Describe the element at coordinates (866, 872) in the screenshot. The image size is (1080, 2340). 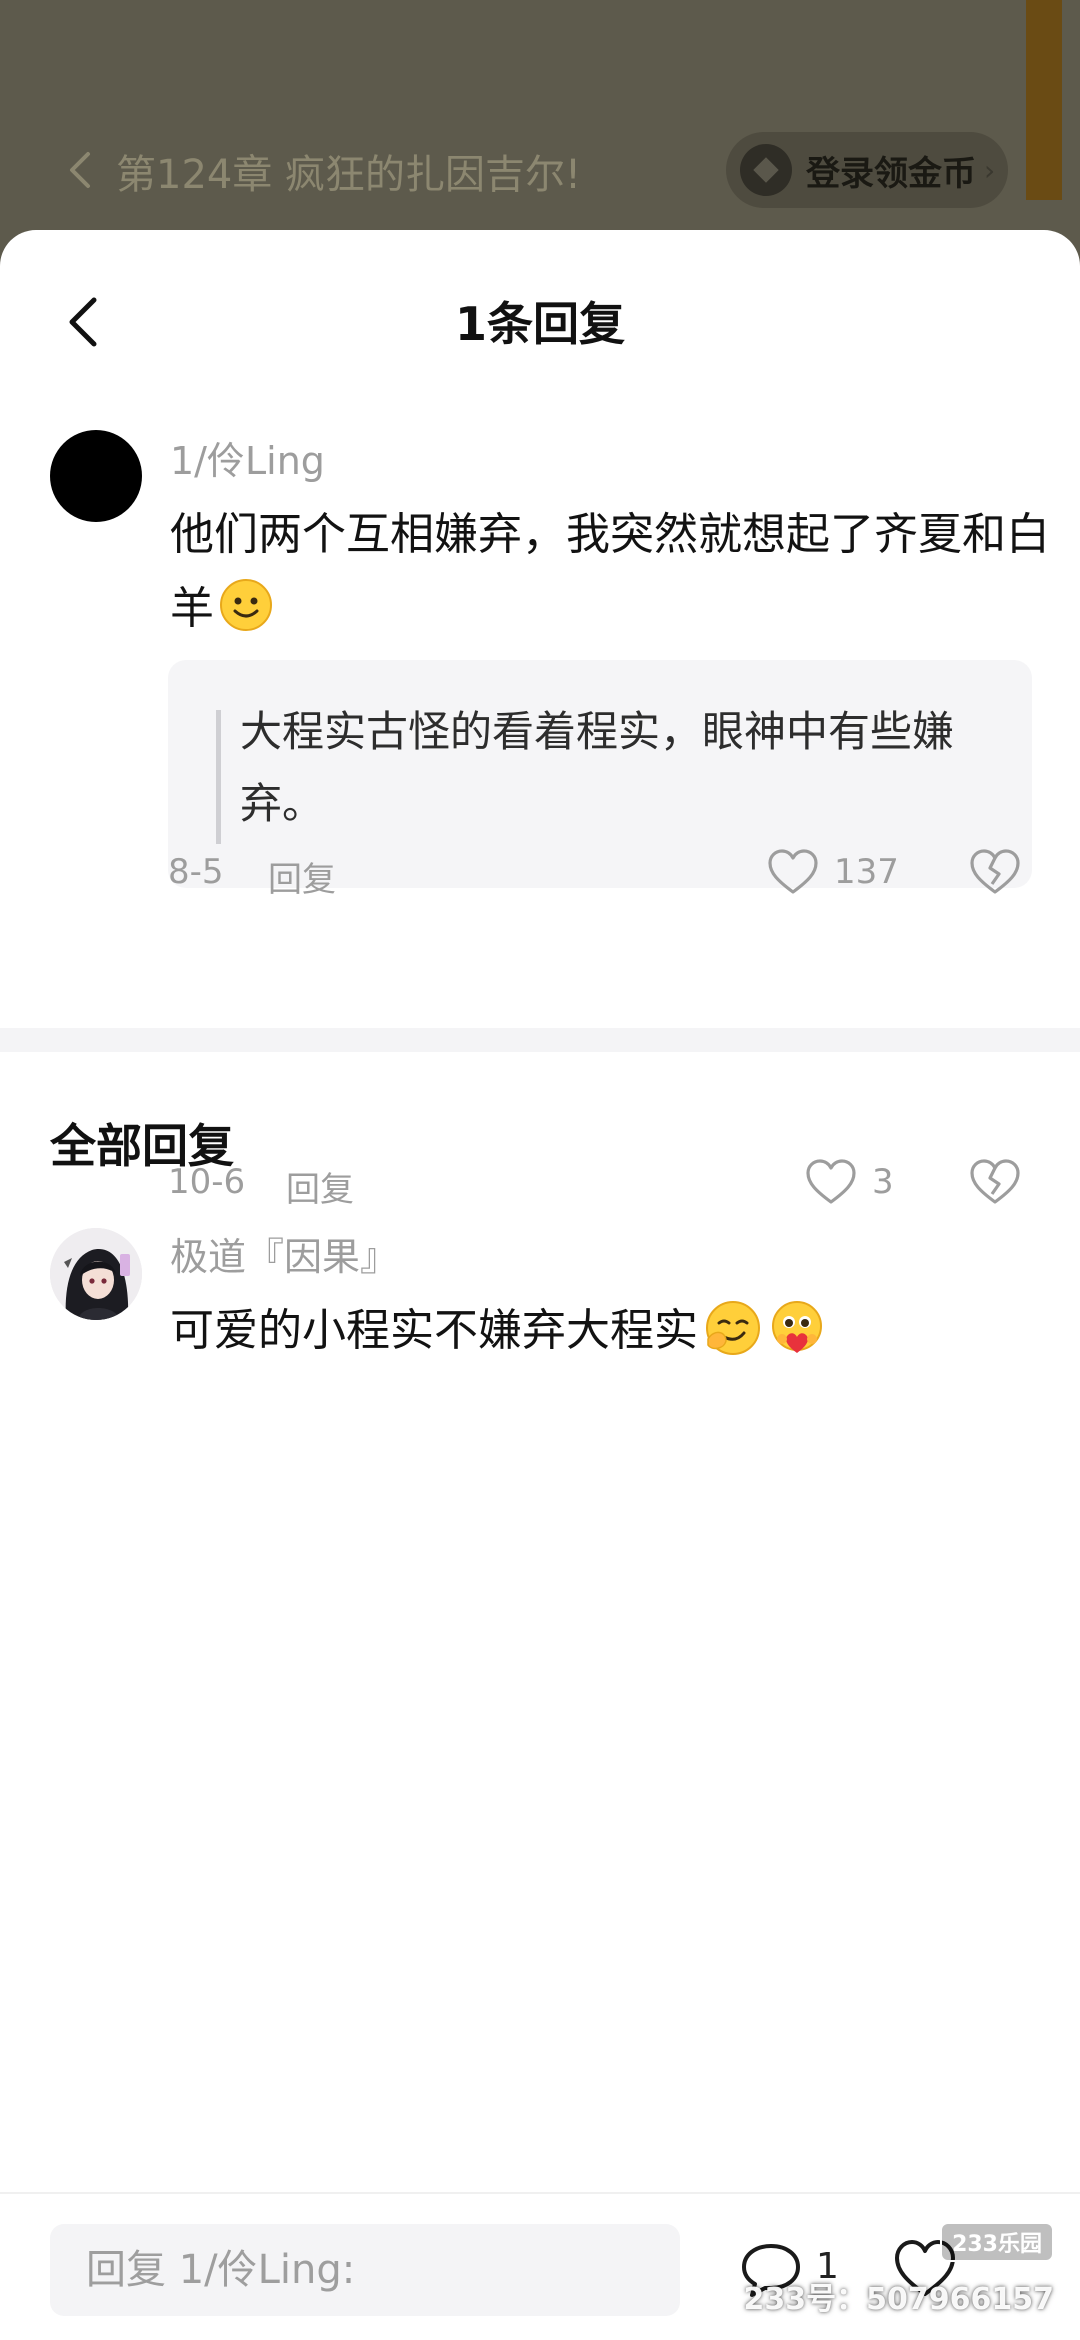
I see `like-count: 137` at that location.